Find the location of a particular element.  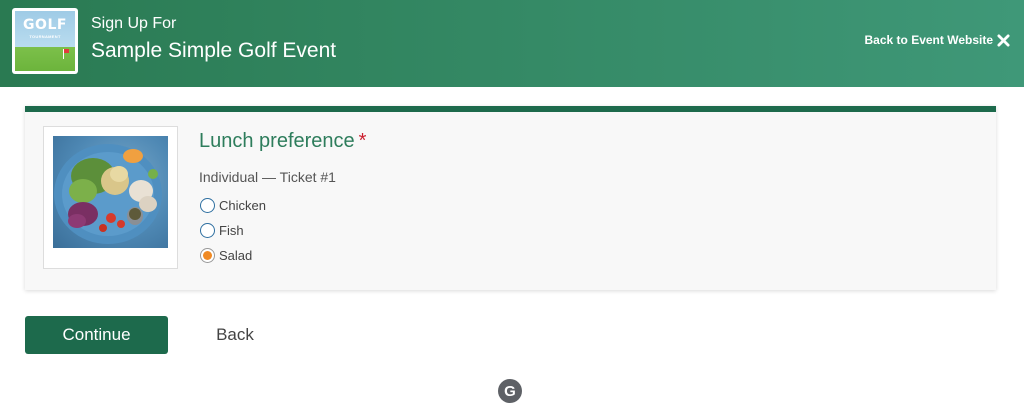

logo-word: GOLF is located at coordinates (45, 25).